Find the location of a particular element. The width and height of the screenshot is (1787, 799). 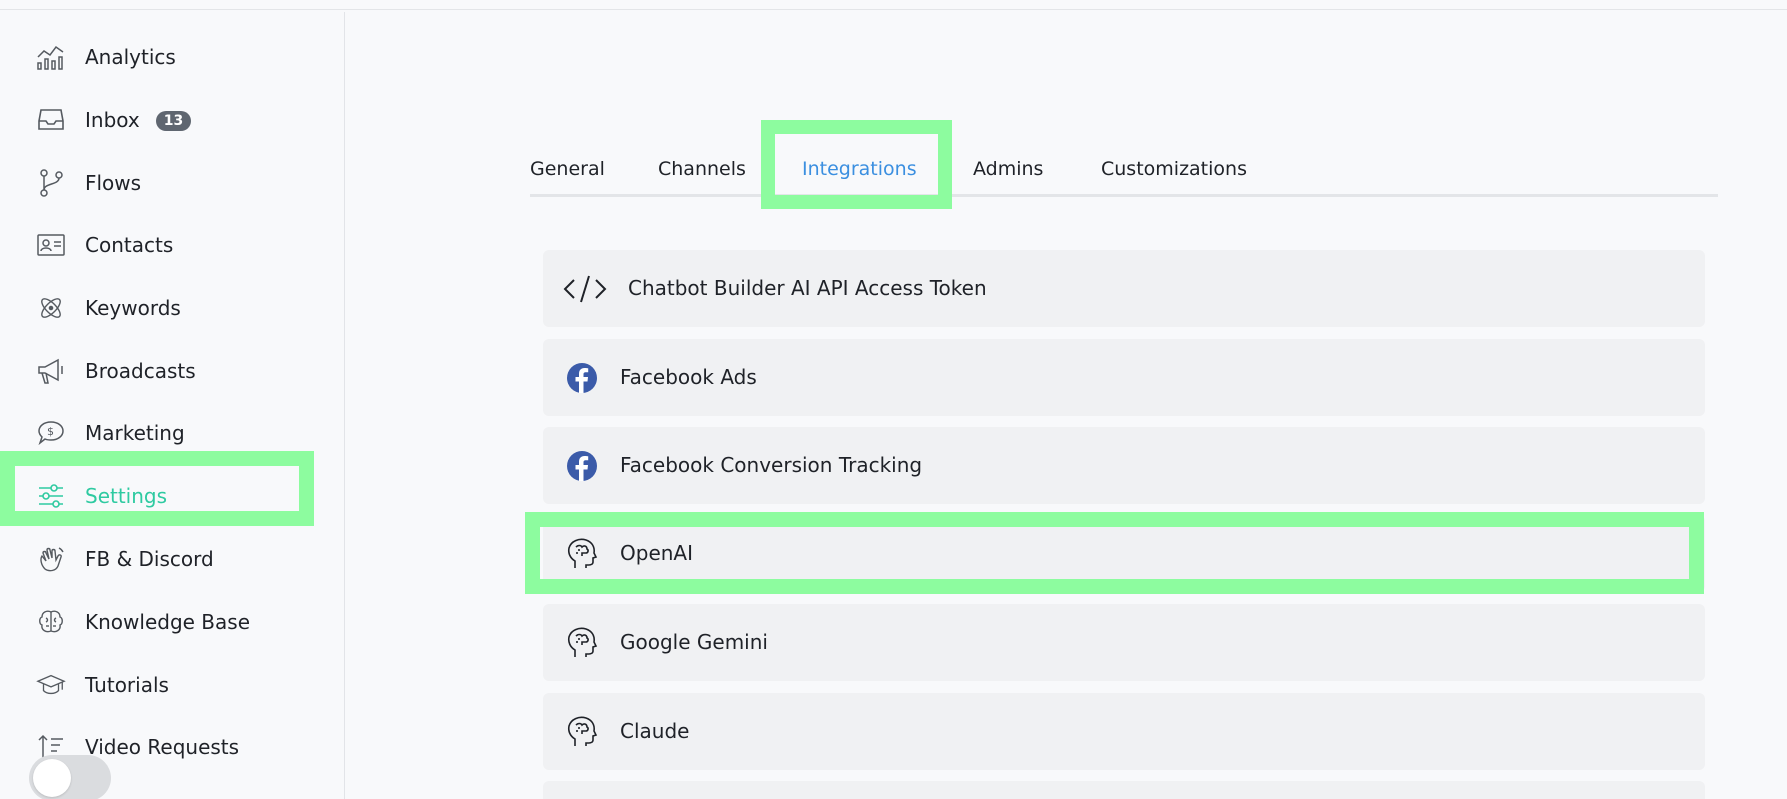

integration-label: OpenAI is located at coordinates (656, 553).